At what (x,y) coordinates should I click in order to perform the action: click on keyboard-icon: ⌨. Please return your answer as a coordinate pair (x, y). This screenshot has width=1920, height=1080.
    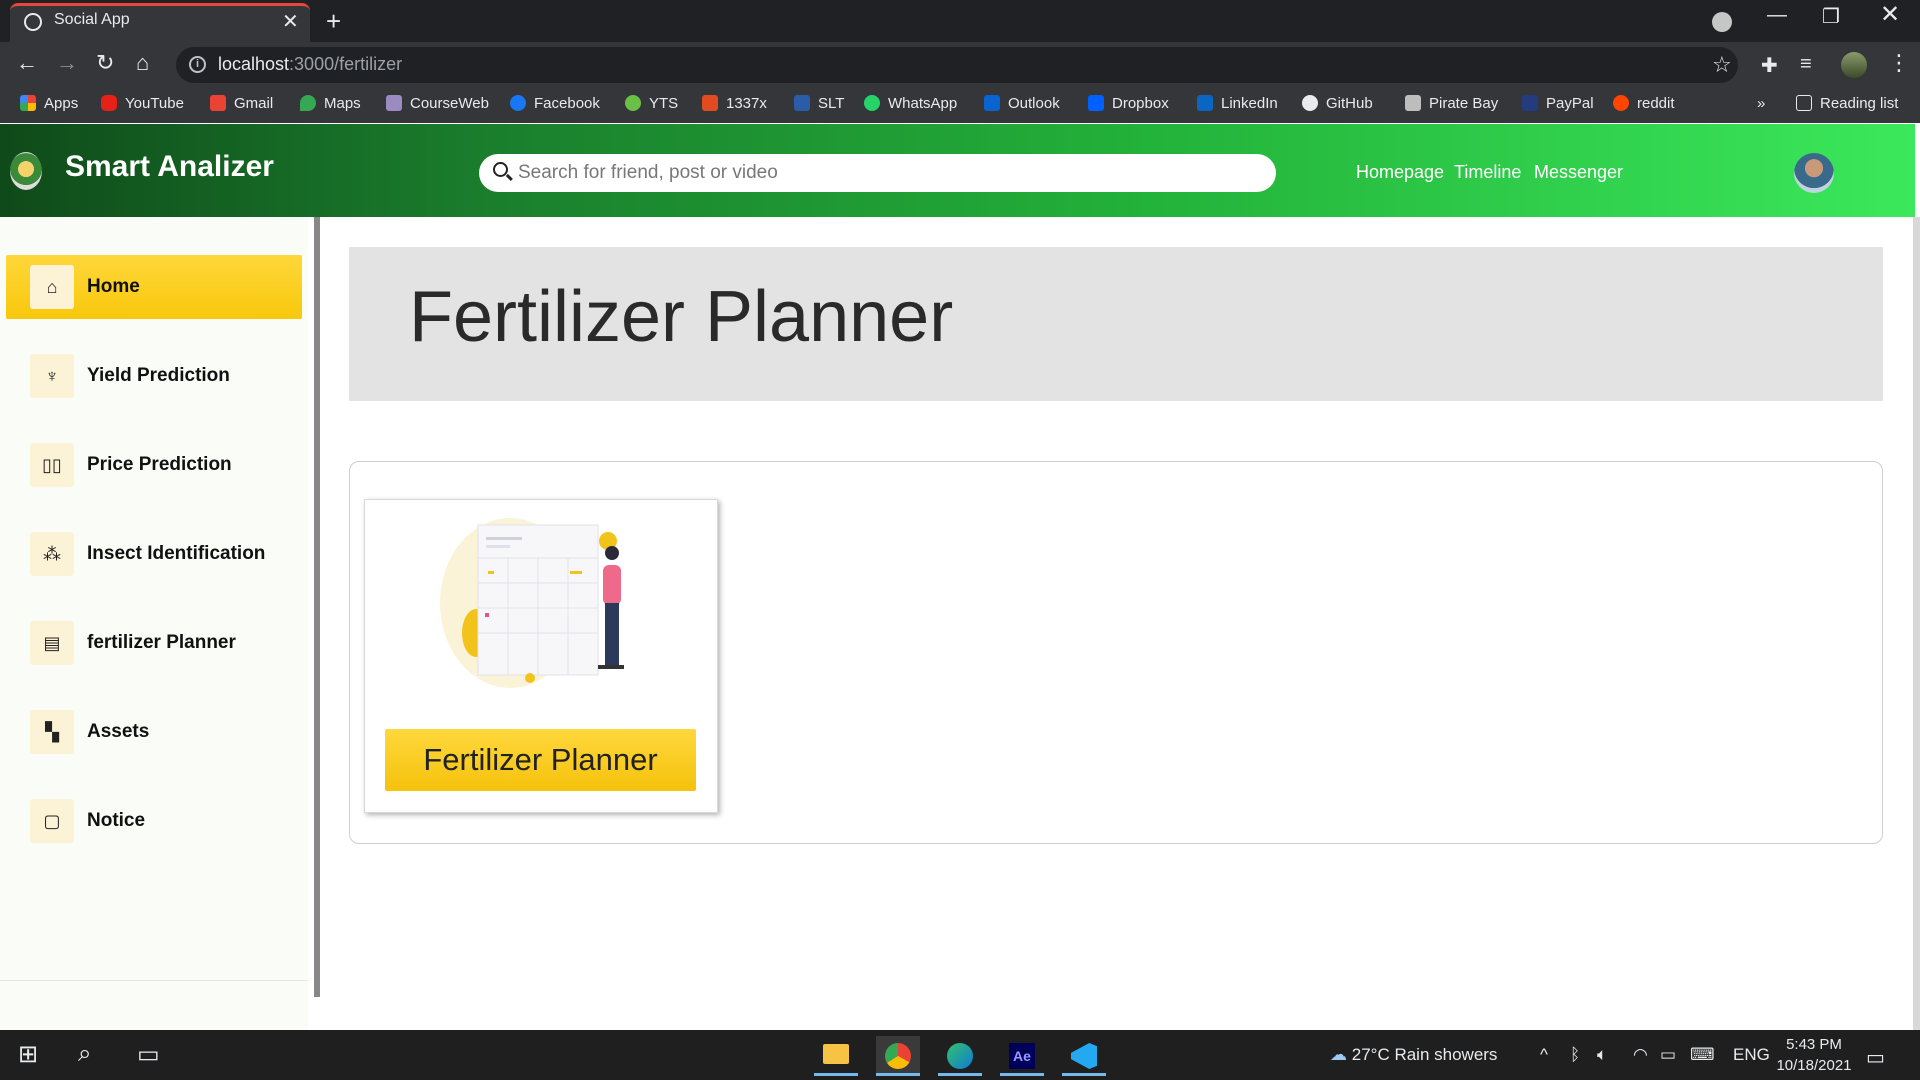
    Looking at the image, I should click on (1702, 1055).